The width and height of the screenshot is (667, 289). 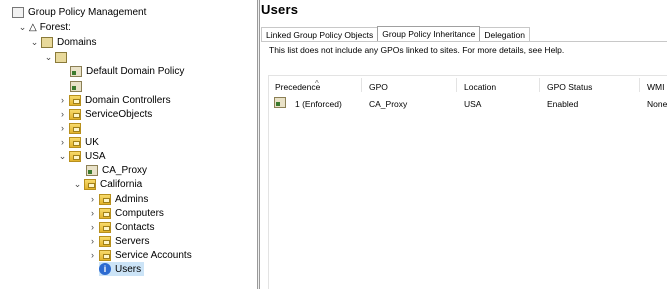 What do you see at coordinates (33, 27) in the screenshot?
I see `forest-icon: △` at bounding box center [33, 27].